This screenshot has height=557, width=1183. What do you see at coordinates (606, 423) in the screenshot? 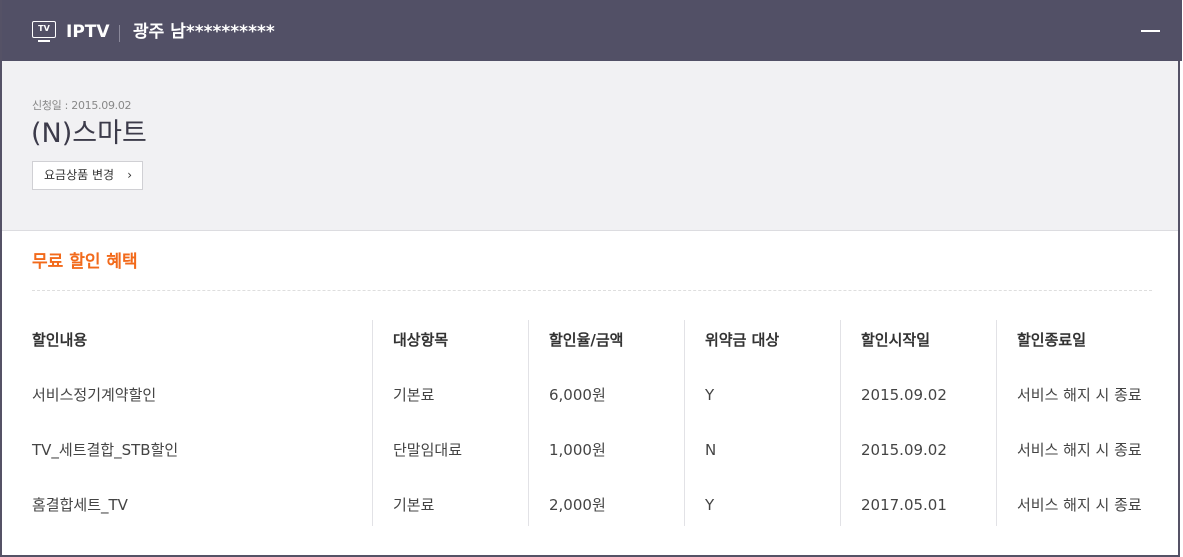
I see `column-discount-amount: 할인율/금액 6,000원 1,000원 2,000원` at bounding box center [606, 423].